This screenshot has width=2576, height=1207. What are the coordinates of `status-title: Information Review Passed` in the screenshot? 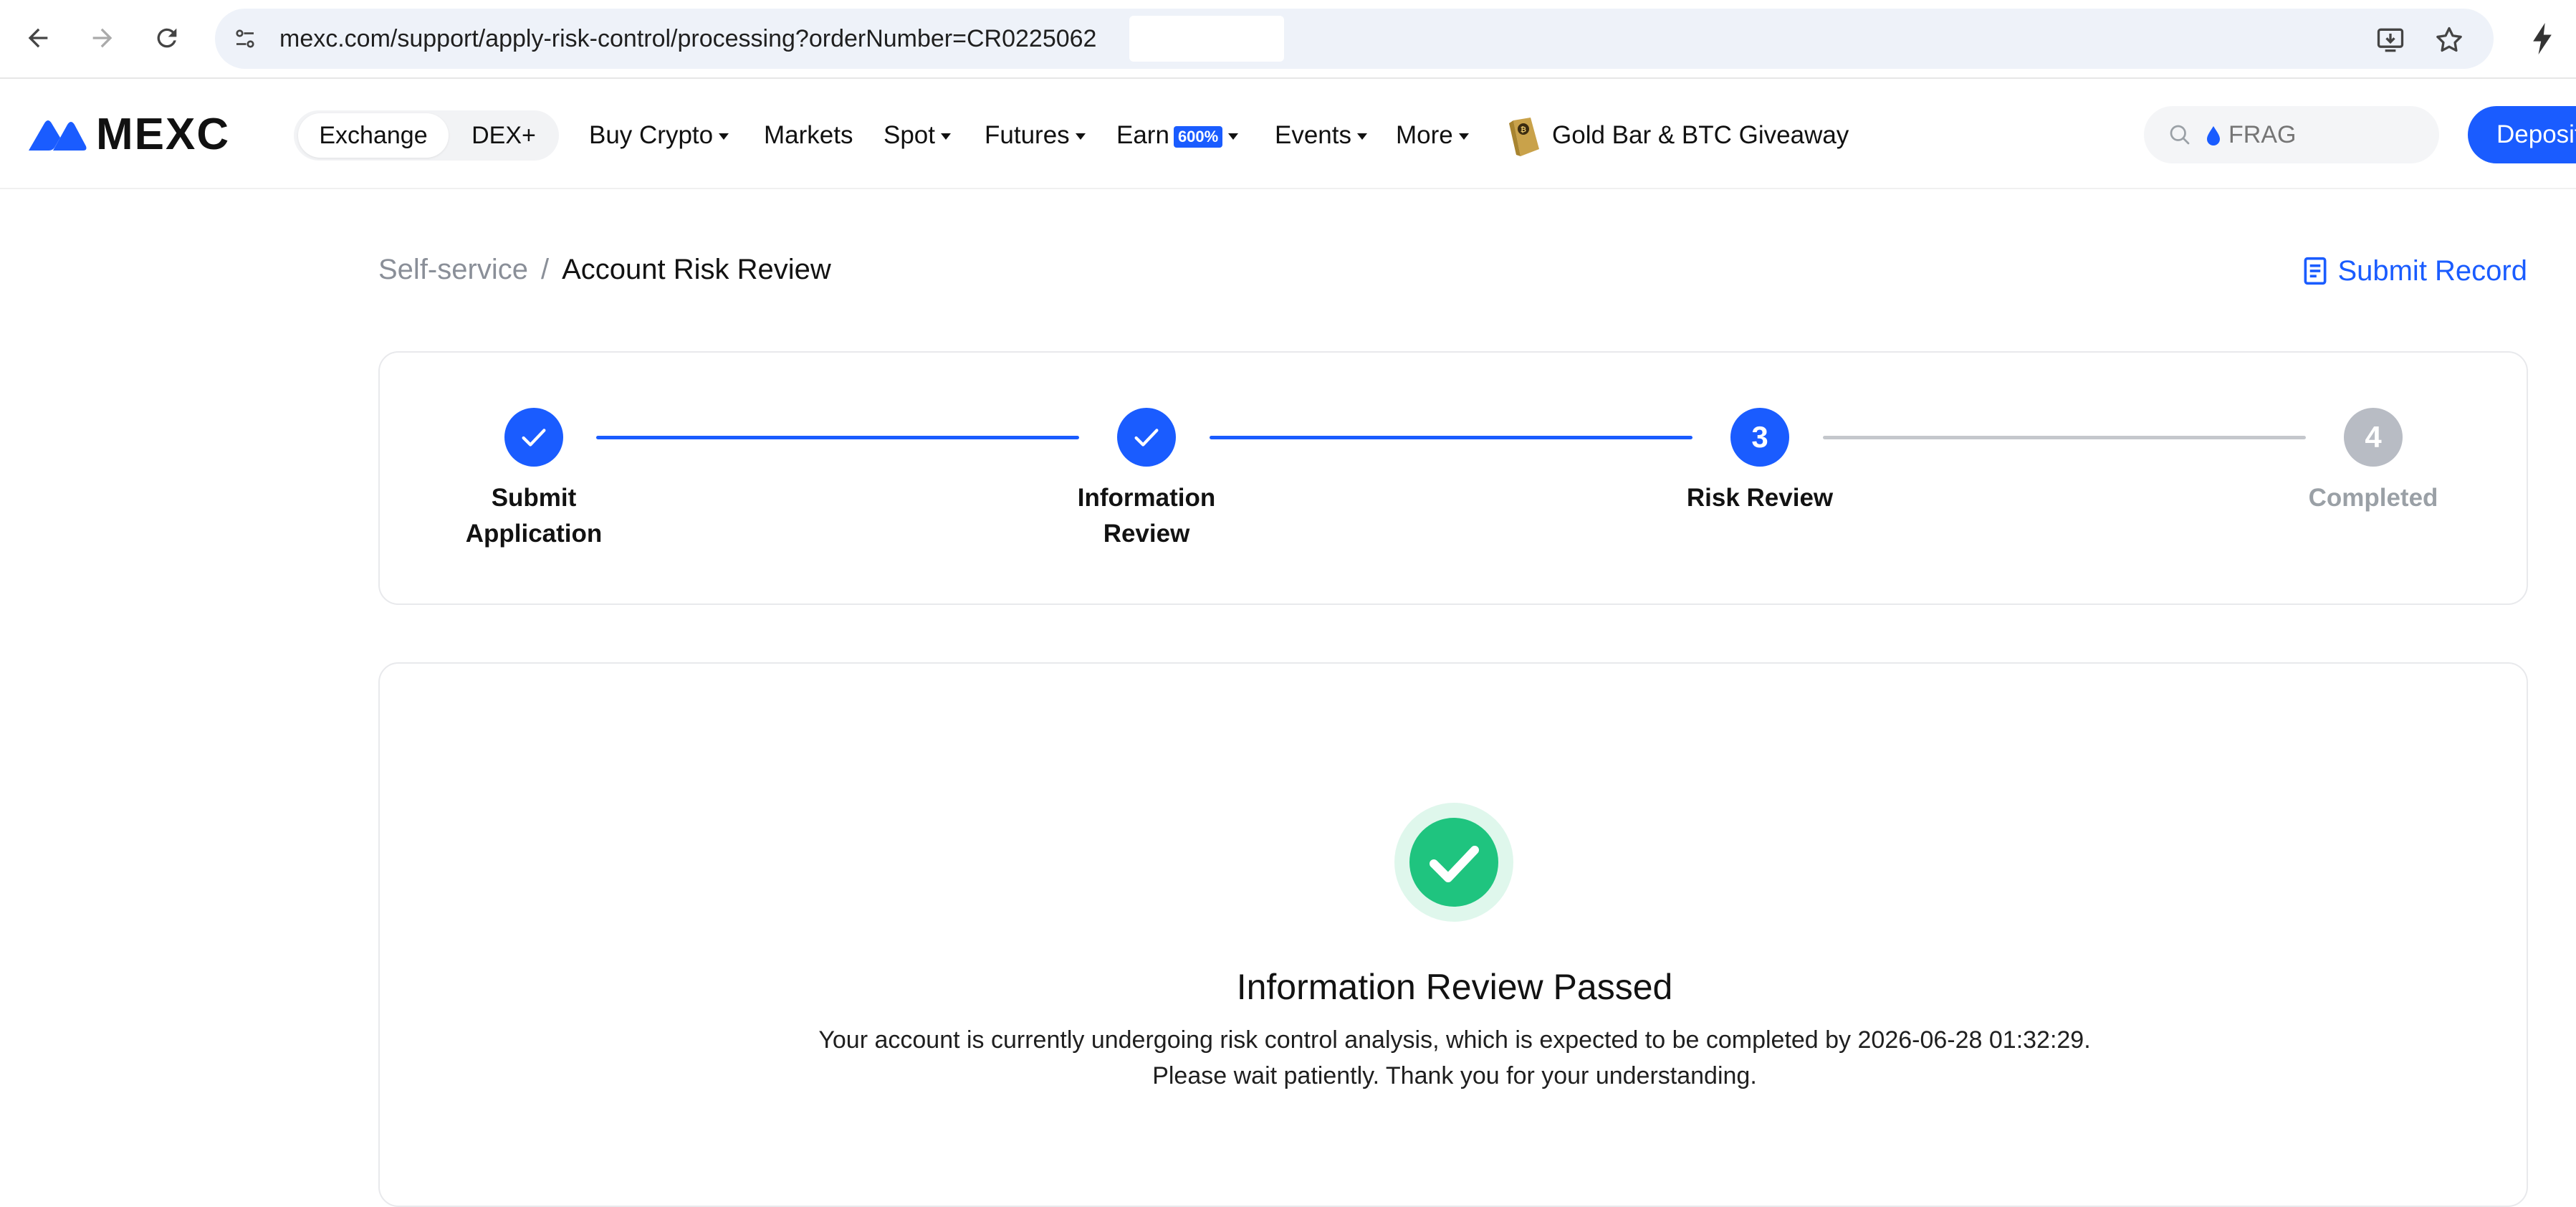 It's located at (1454, 987).